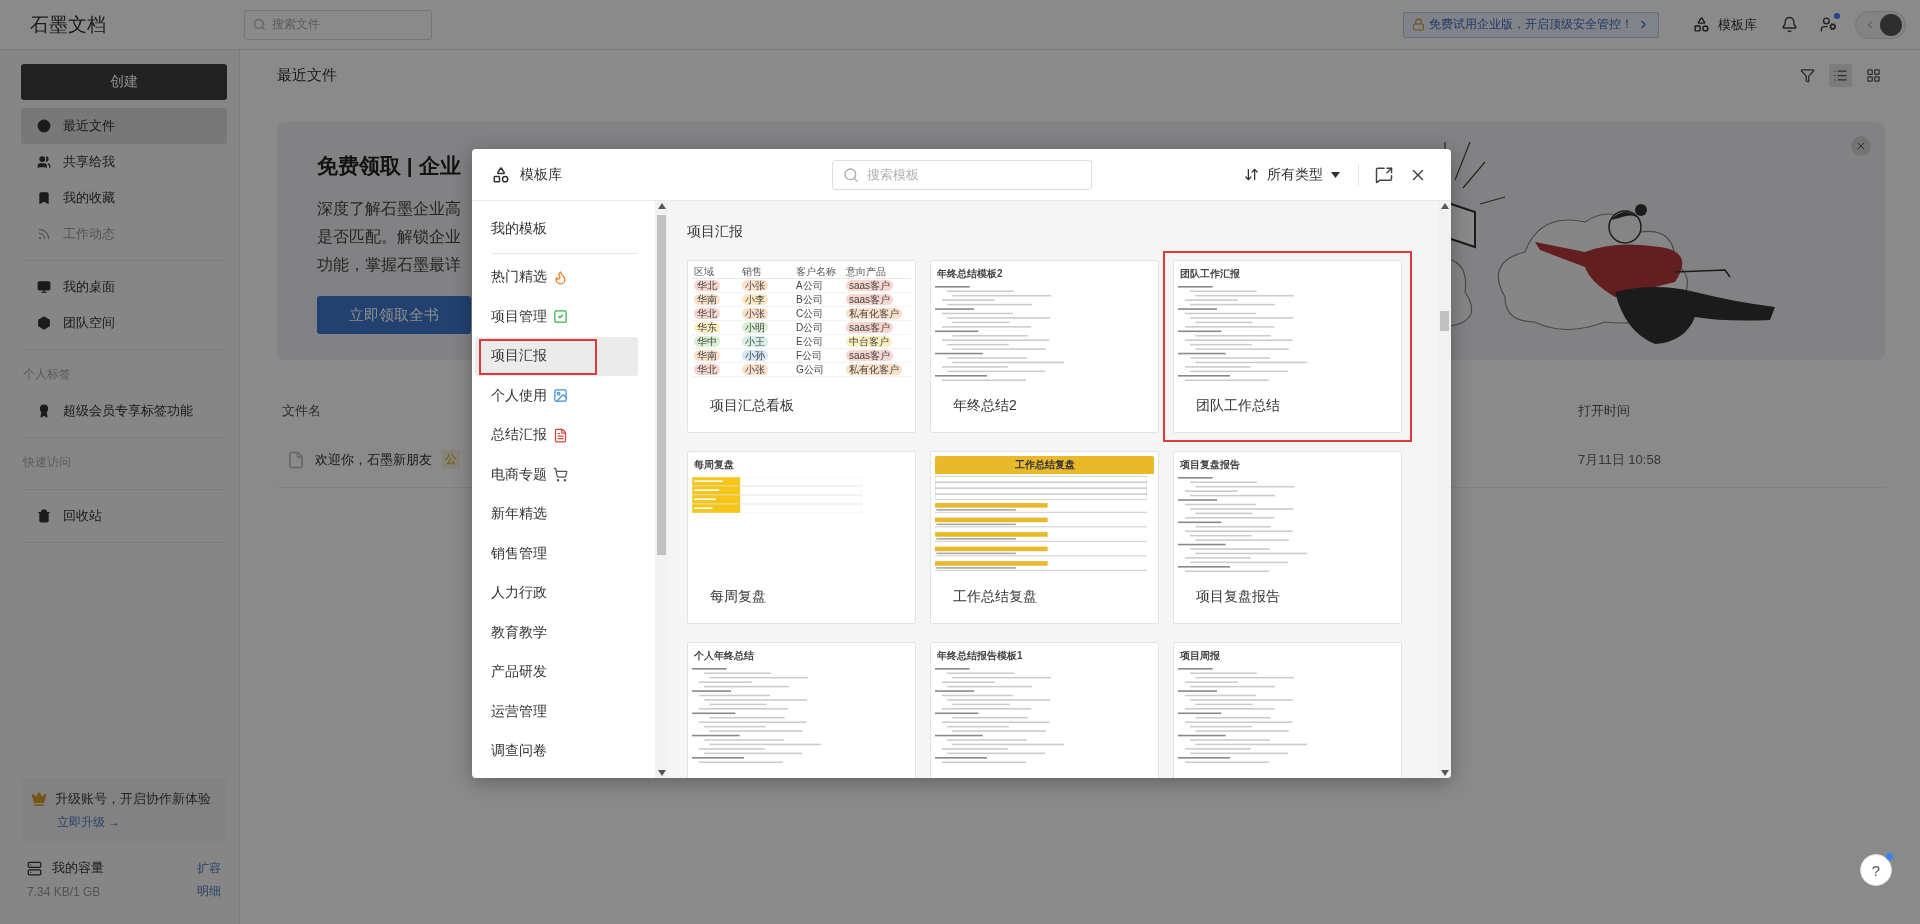 This screenshot has width=1920, height=924. What do you see at coordinates (1287, 710) in the screenshot?
I see `template-card: 项目周报` at bounding box center [1287, 710].